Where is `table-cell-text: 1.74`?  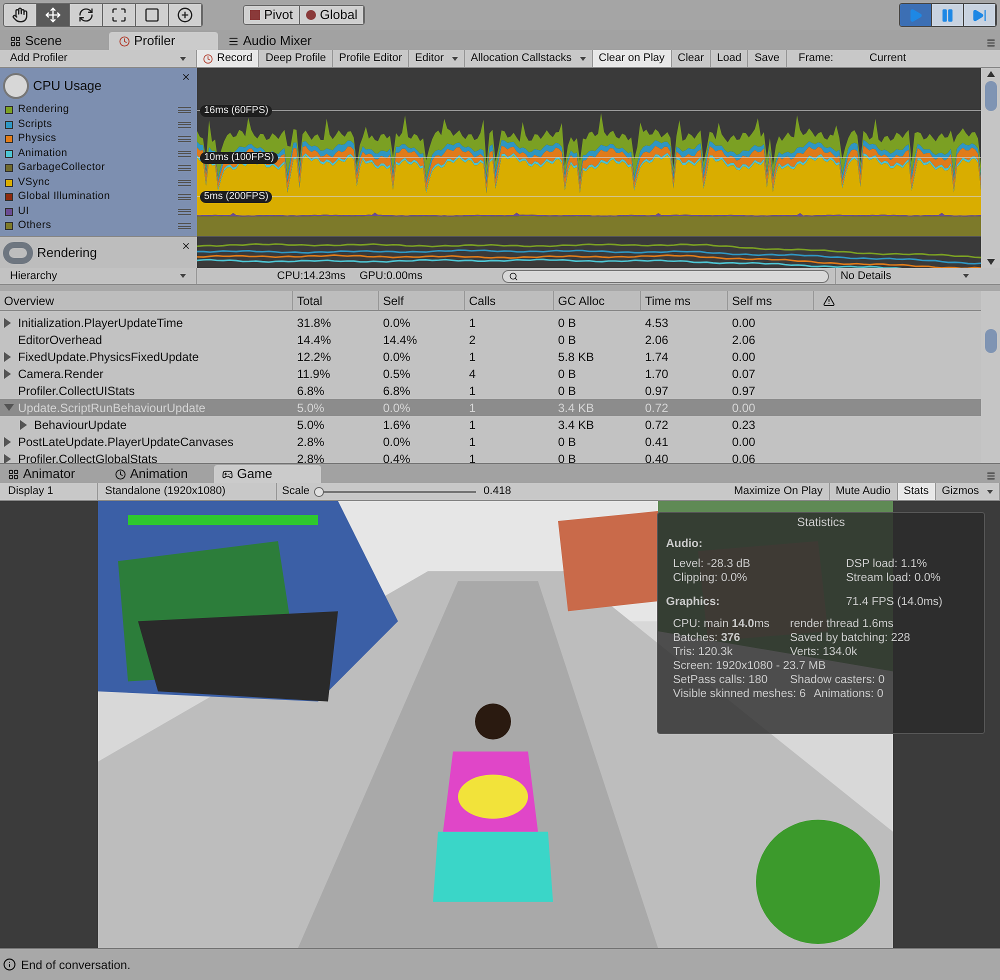
table-cell-text: 1.74 is located at coordinates (656, 357).